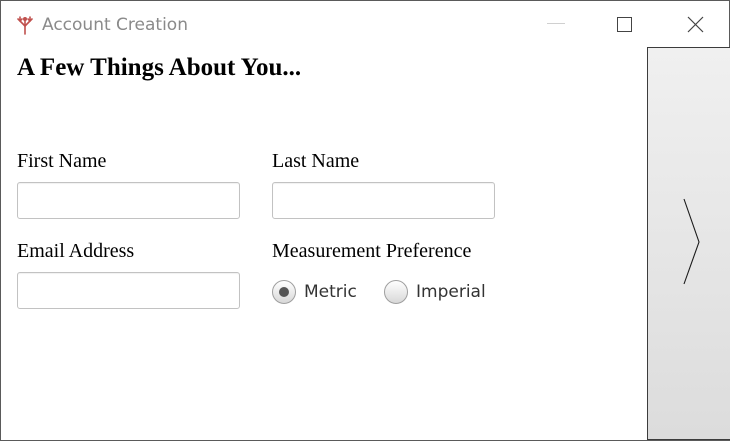 The width and height of the screenshot is (730, 441). I want to click on radio-metric-circle, so click(284, 292).